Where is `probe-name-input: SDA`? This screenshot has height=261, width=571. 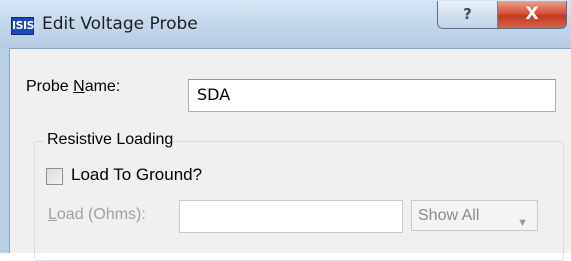
probe-name-input: SDA is located at coordinates (372, 95).